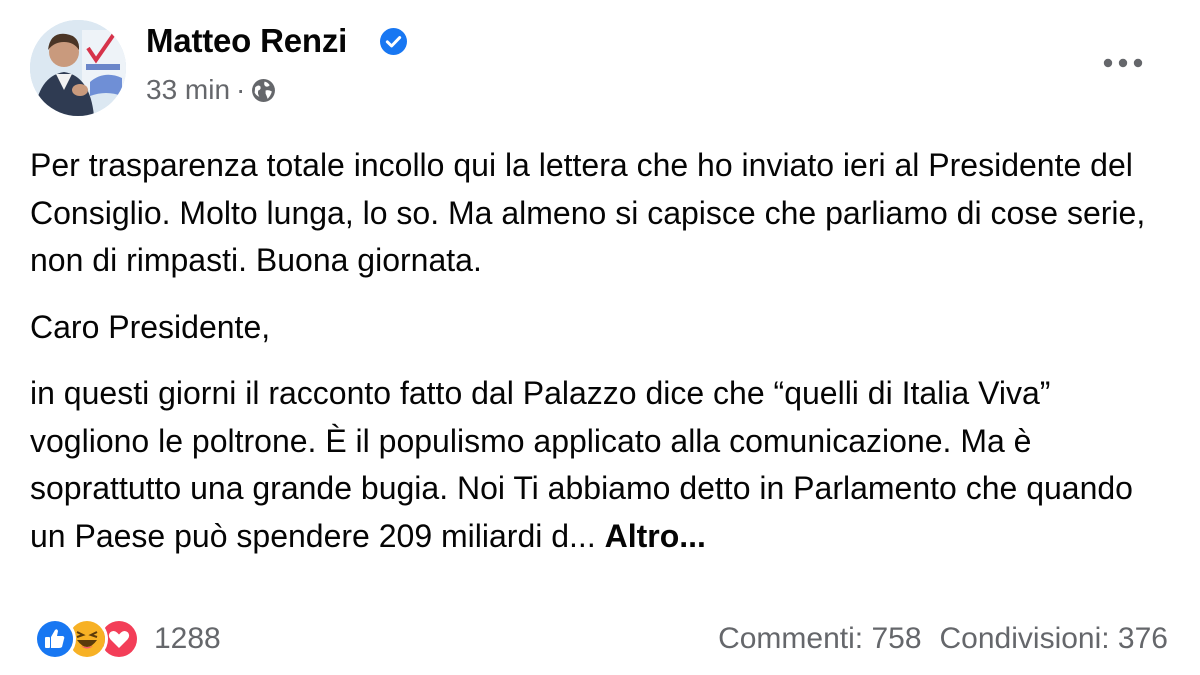 This screenshot has width=1200, height=675. Describe the element at coordinates (127, 639) in the screenshot. I see `reactions-summary: 1288` at that location.